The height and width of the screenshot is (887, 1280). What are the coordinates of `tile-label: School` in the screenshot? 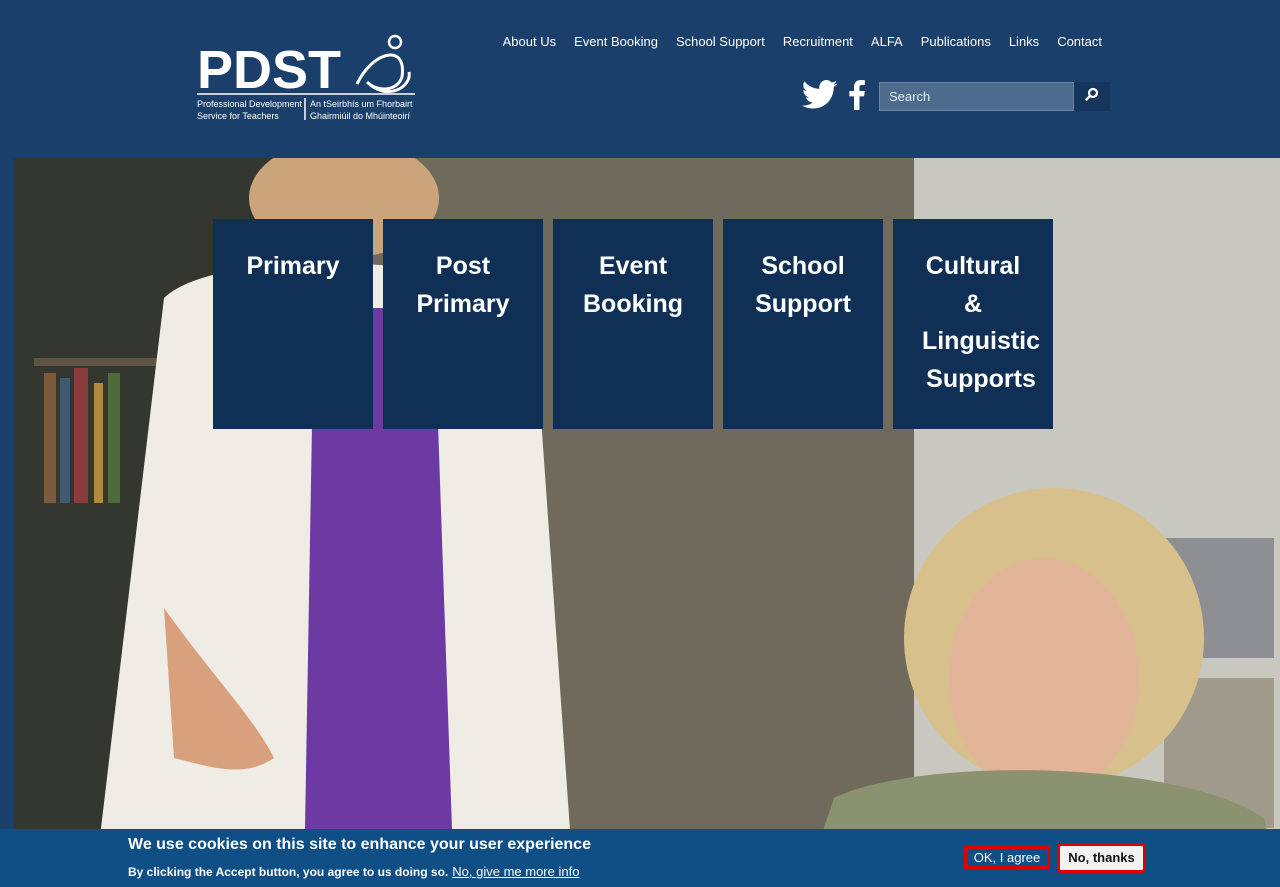 It's located at (803, 266).